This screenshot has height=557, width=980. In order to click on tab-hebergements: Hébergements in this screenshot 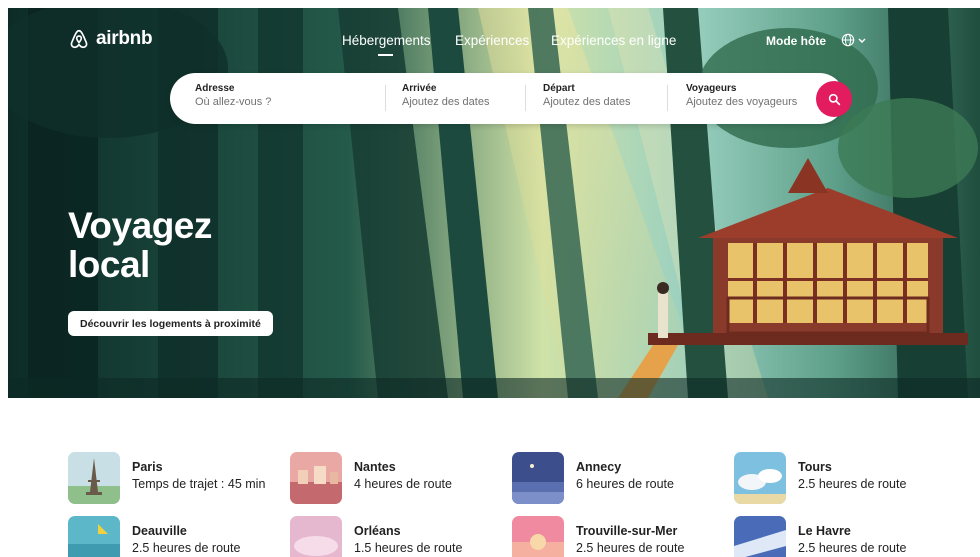, I will do `click(386, 40)`.